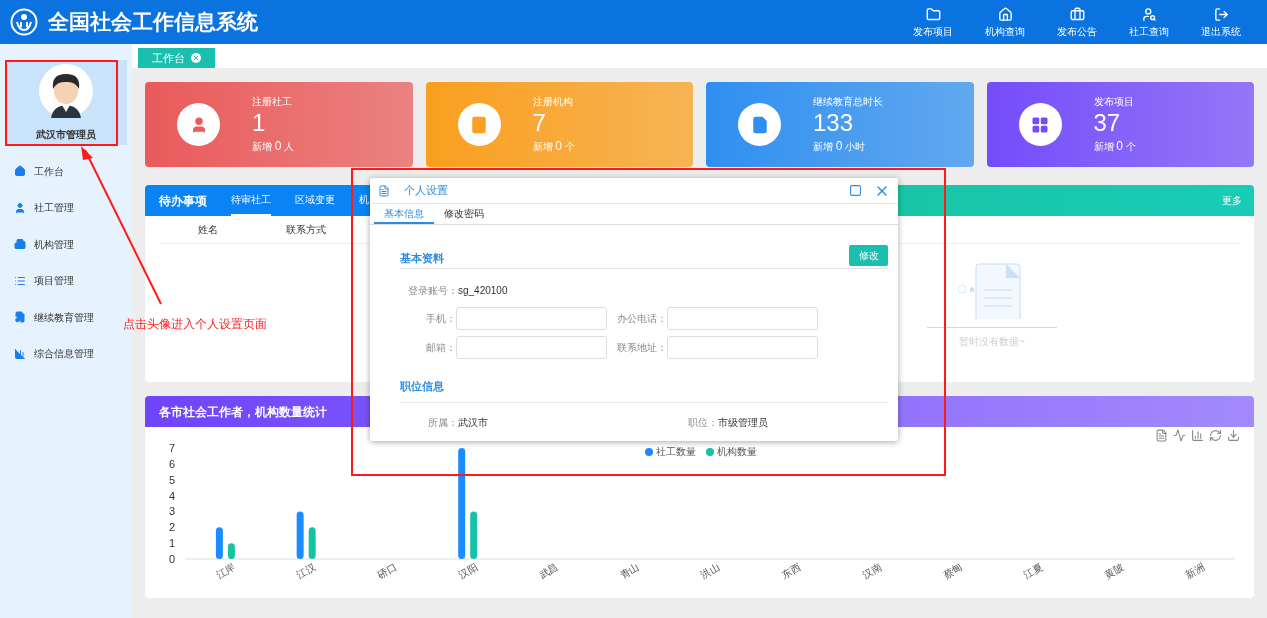 Image resolution: width=1267 pixels, height=618 pixels. What do you see at coordinates (1195, 571) in the screenshot?
I see `x-axis-label: 新洲` at bounding box center [1195, 571].